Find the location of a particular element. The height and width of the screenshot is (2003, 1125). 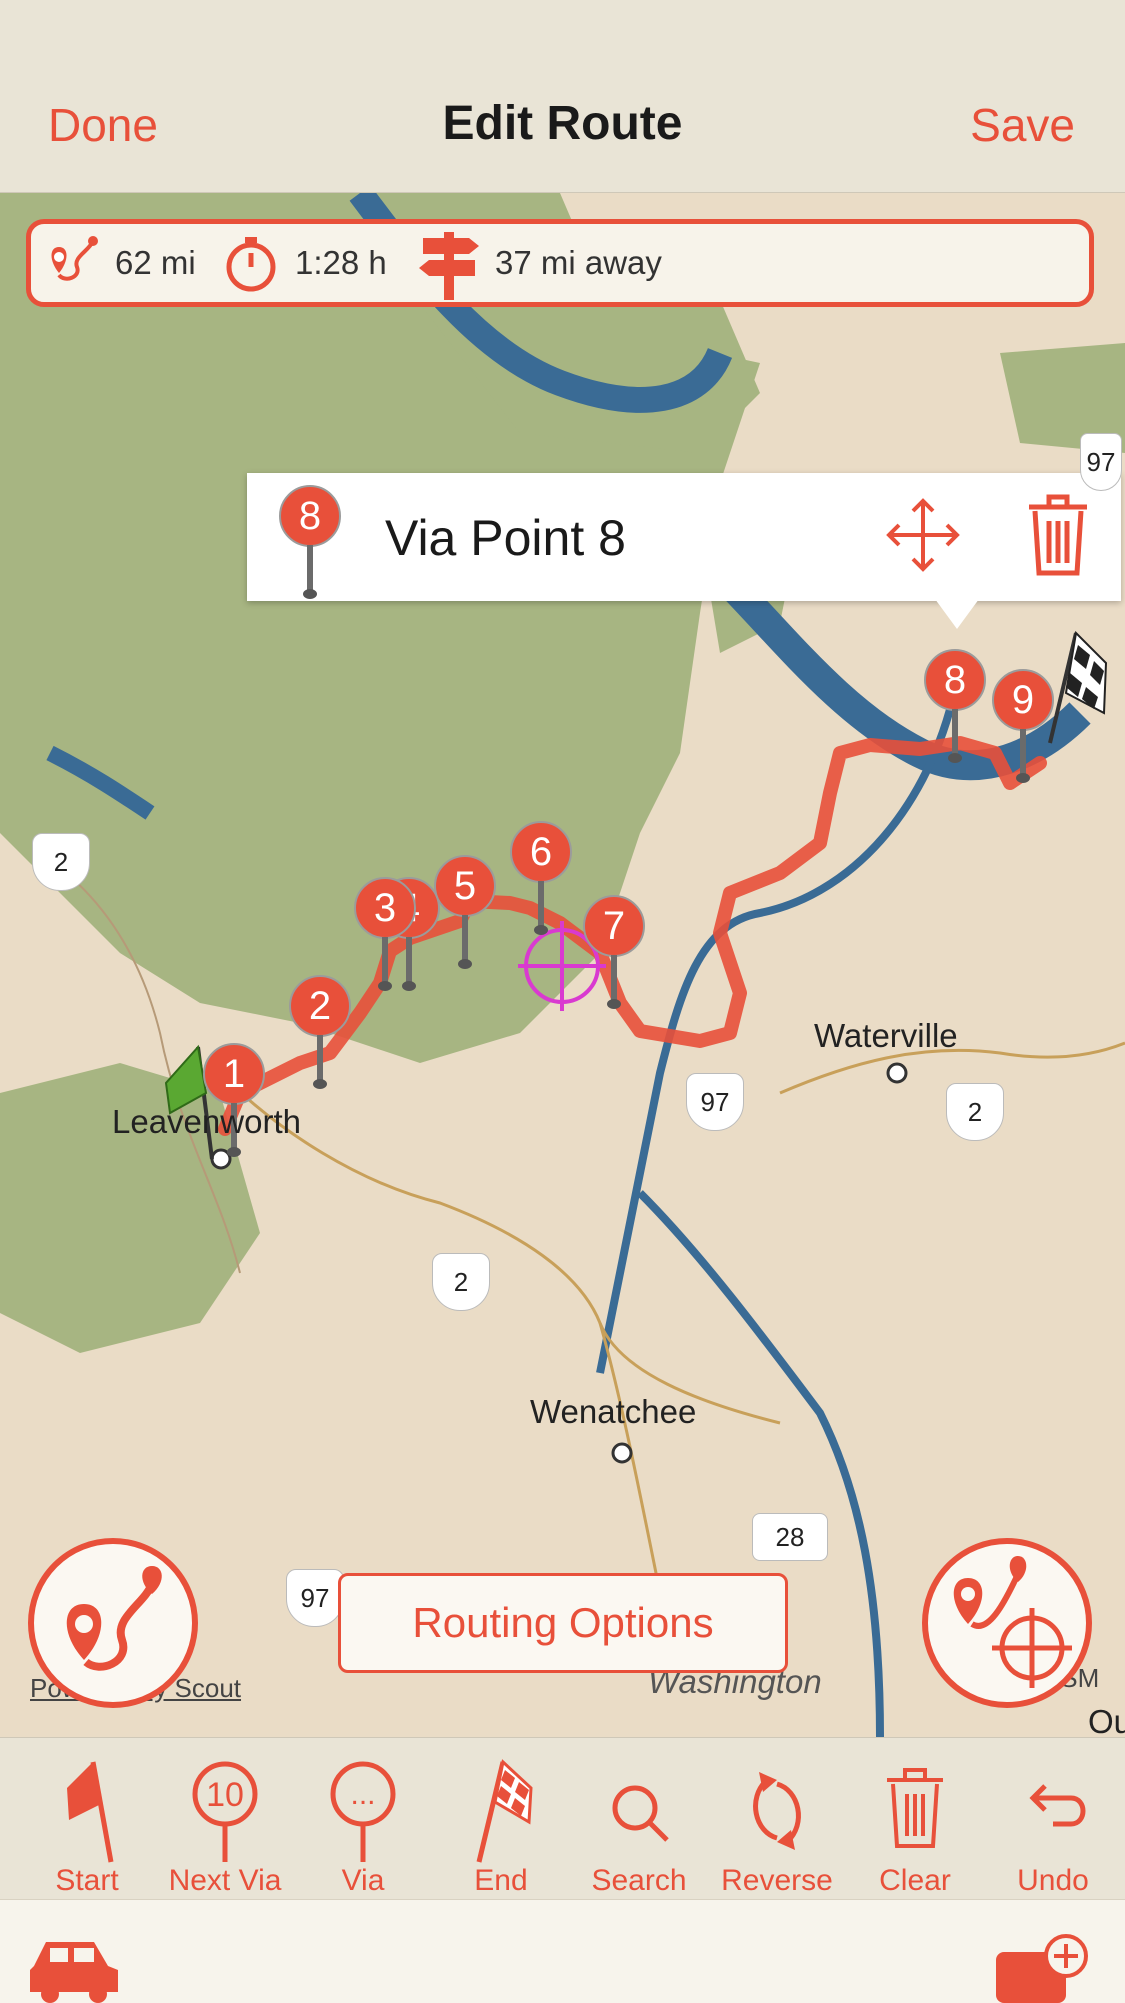

distance-stat: 62 mi is located at coordinates (120, 263).